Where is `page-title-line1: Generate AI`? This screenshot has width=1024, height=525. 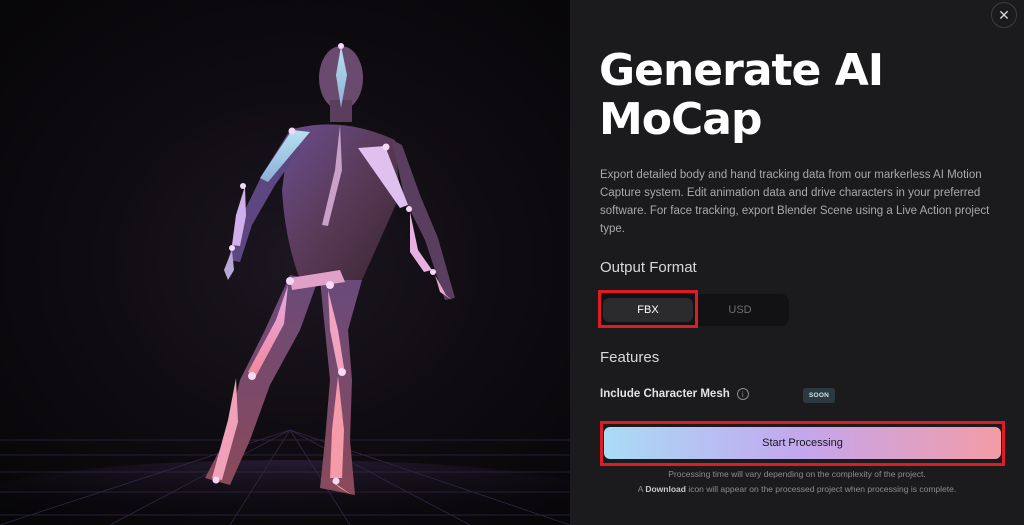 page-title-line1: Generate AI is located at coordinates (741, 70).